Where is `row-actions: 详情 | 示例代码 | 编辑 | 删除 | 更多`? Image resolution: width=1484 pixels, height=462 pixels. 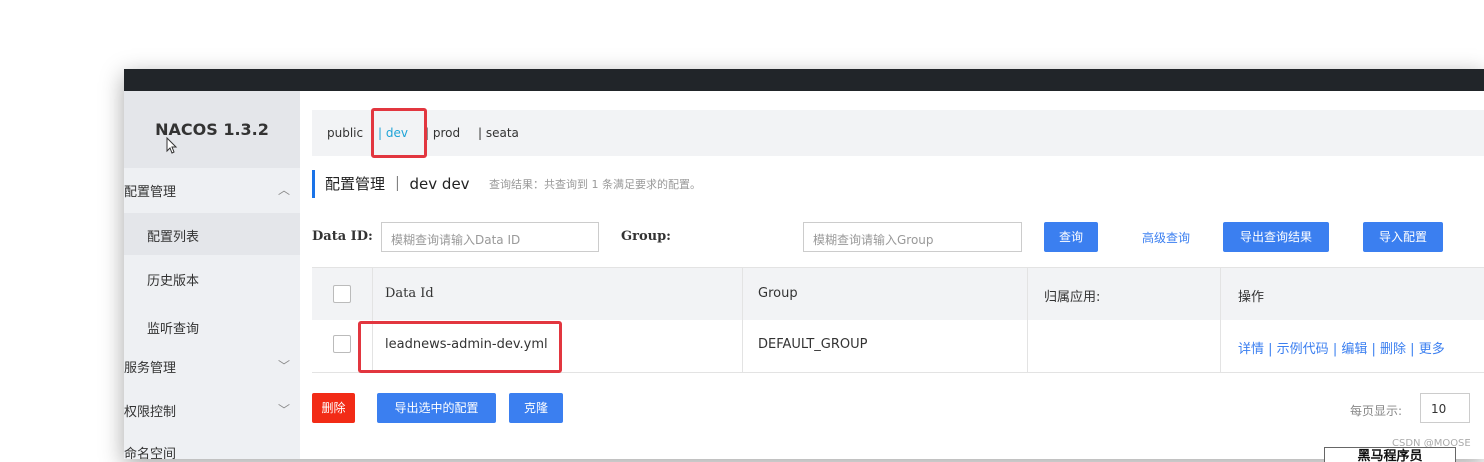
row-actions: 详情 | 示例代码 | 编辑 | 删除 | 更多 is located at coordinates (1341, 347).